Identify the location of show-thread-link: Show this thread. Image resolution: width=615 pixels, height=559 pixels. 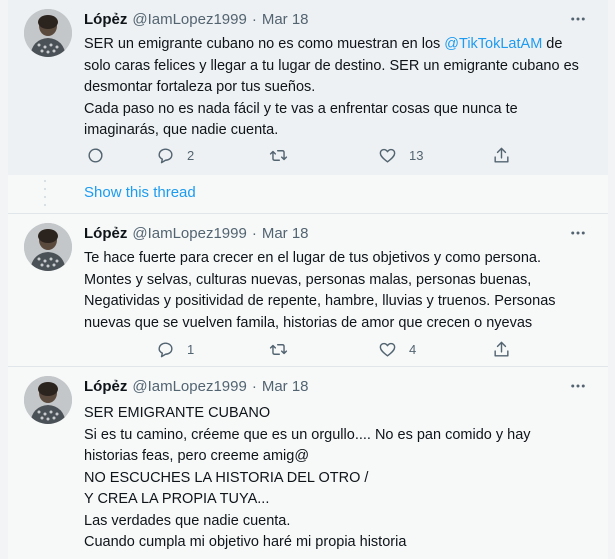
(140, 192).